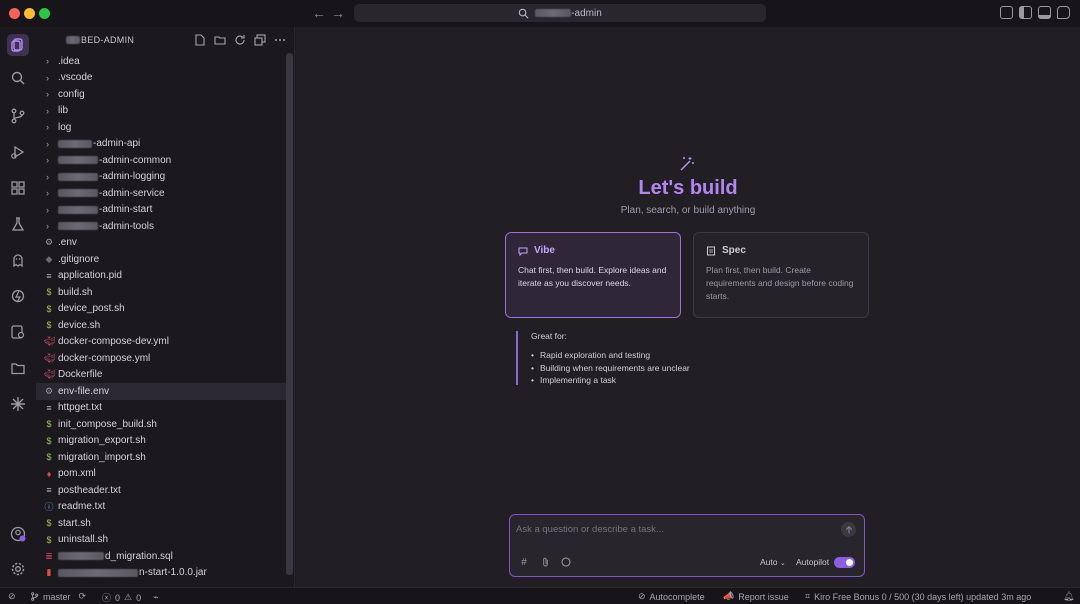 The height and width of the screenshot is (604, 1080). I want to click on tree-file-item: ◆ .gitignore, so click(161, 259).